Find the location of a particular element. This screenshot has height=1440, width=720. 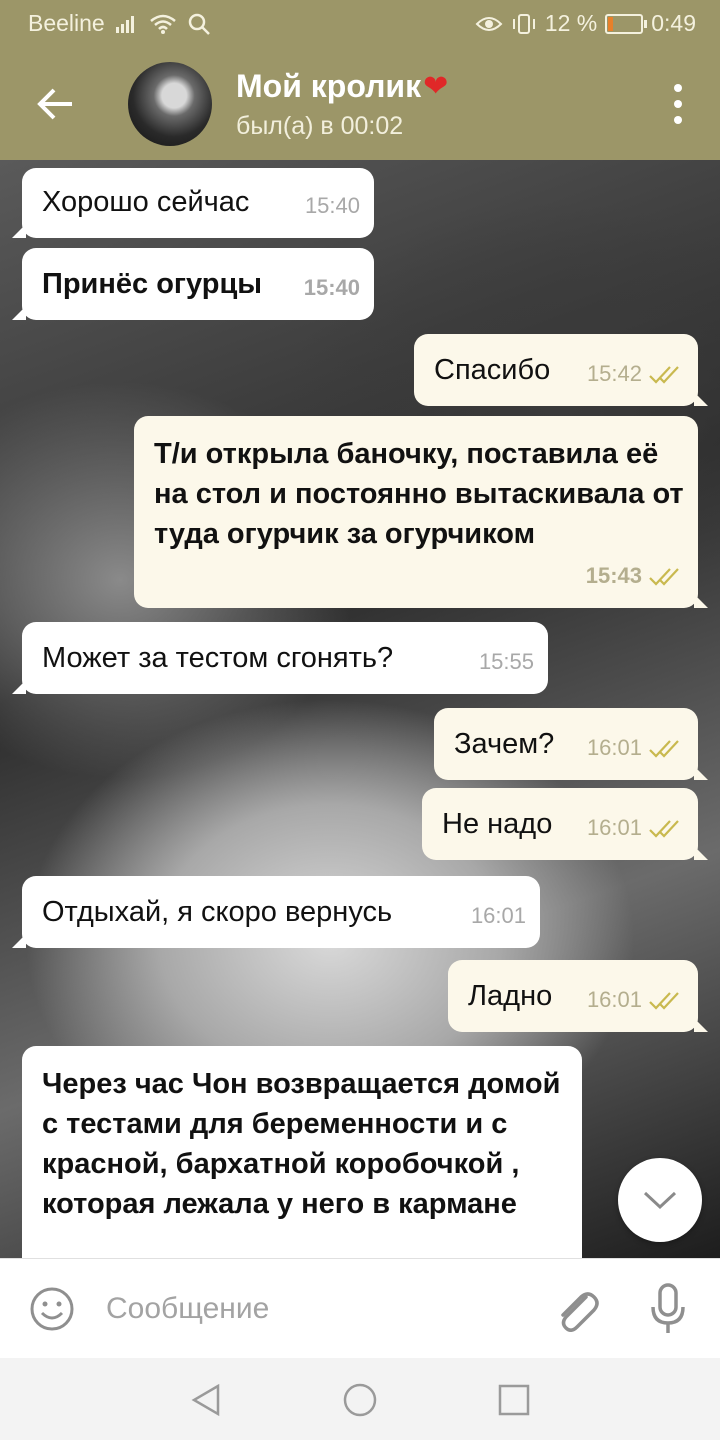

triangle-back-icon is located at coordinates (205, 1400).